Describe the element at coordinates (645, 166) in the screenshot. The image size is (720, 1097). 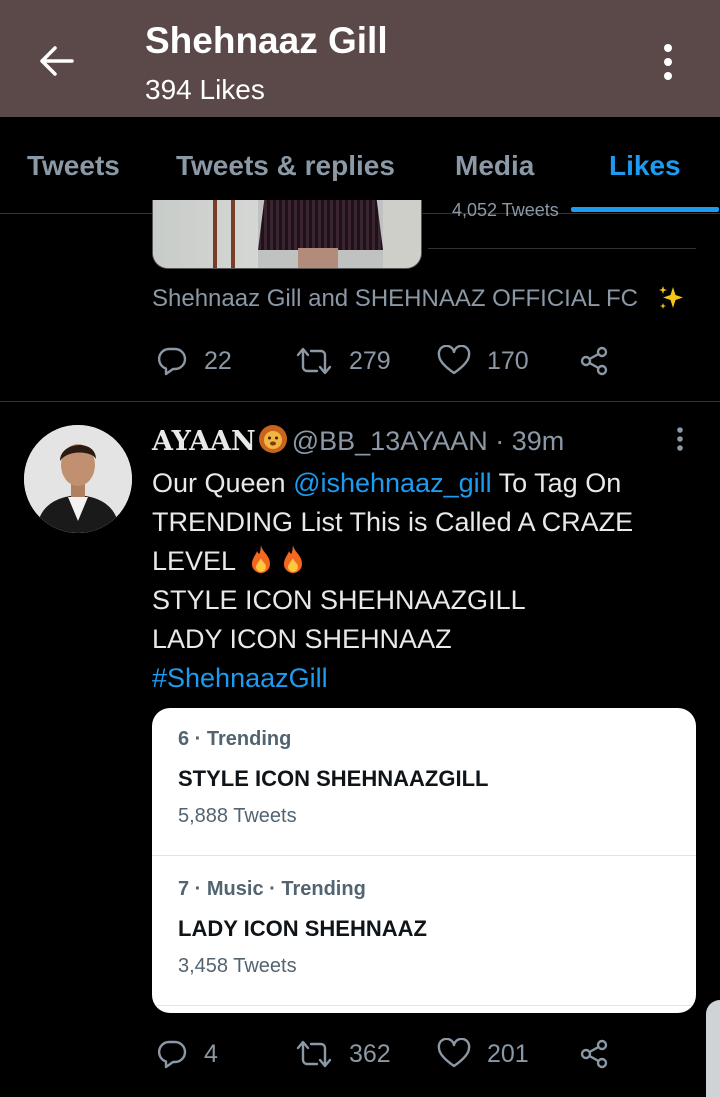
I see `tab-likes: Likes` at that location.